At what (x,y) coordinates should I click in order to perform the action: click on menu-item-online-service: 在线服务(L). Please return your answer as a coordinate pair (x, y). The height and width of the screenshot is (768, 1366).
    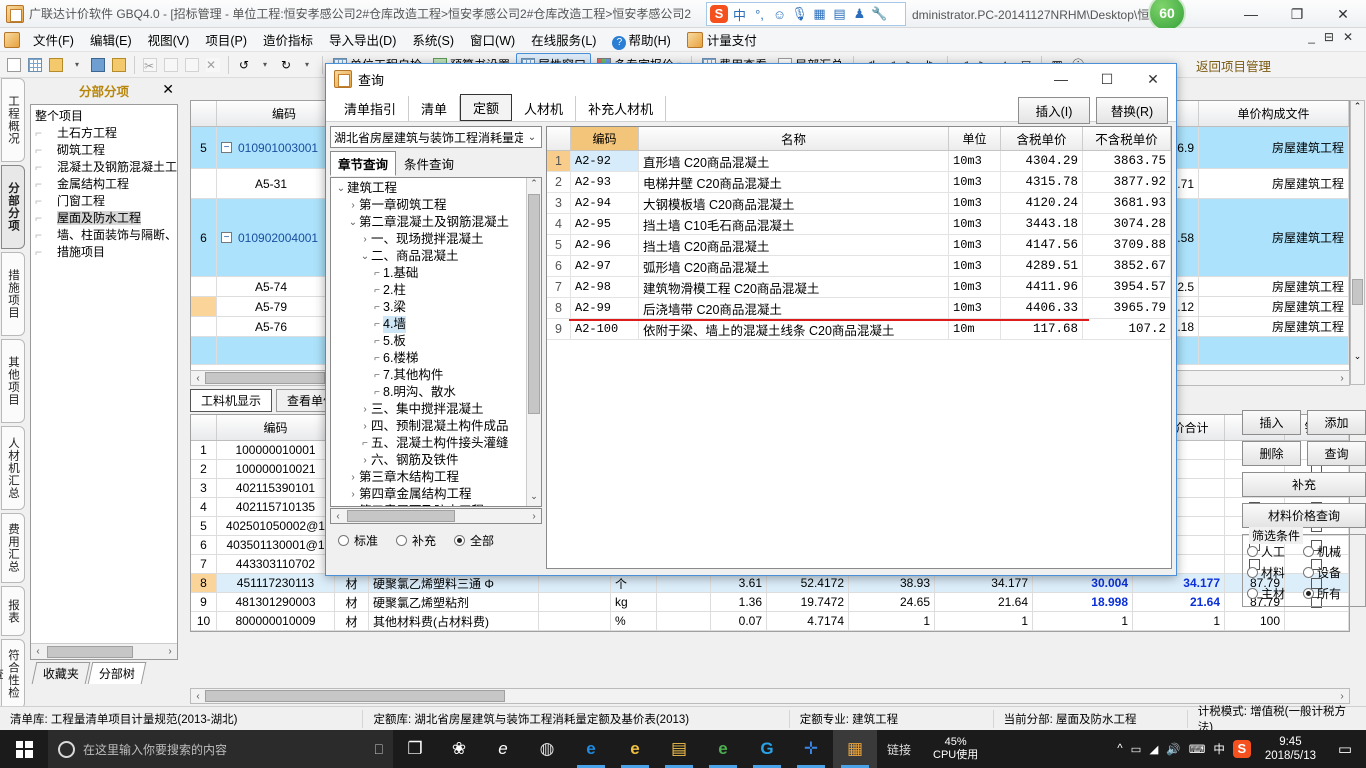
    Looking at the image, I should click on (563, 39).